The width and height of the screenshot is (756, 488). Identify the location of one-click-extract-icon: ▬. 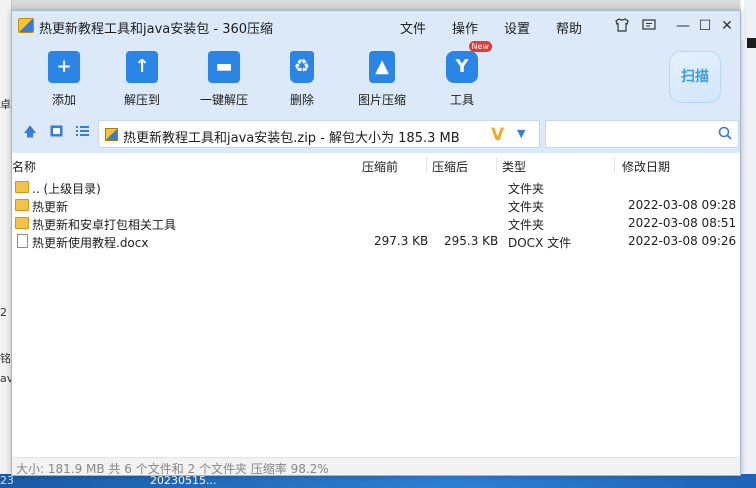
(224, 67).